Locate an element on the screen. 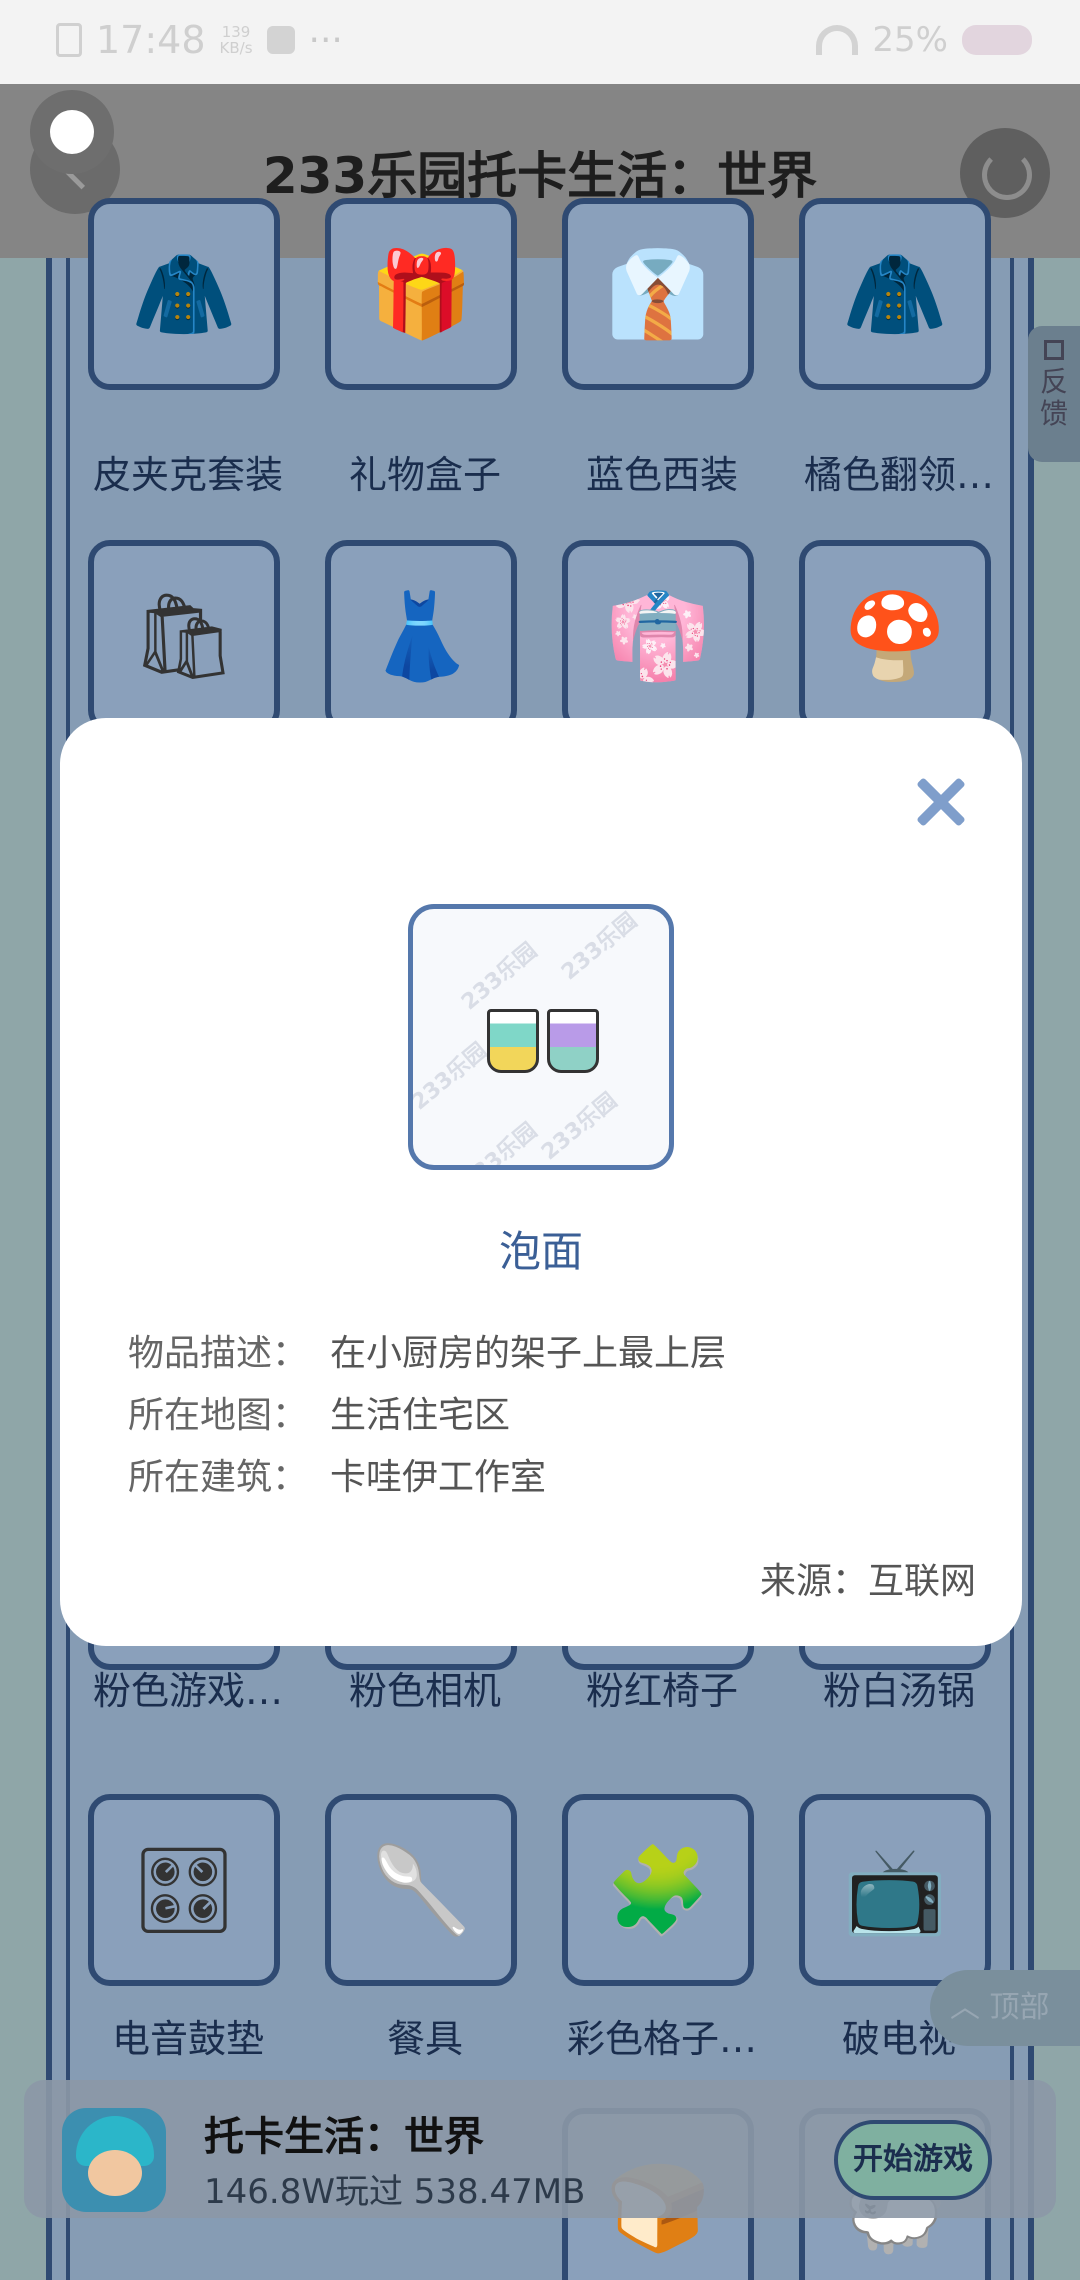 Image resolution: width=1080 pixels, height=2280 pixels. map-row: 所在地图： 生活住宅区 is located at coordinates (319, 1412).